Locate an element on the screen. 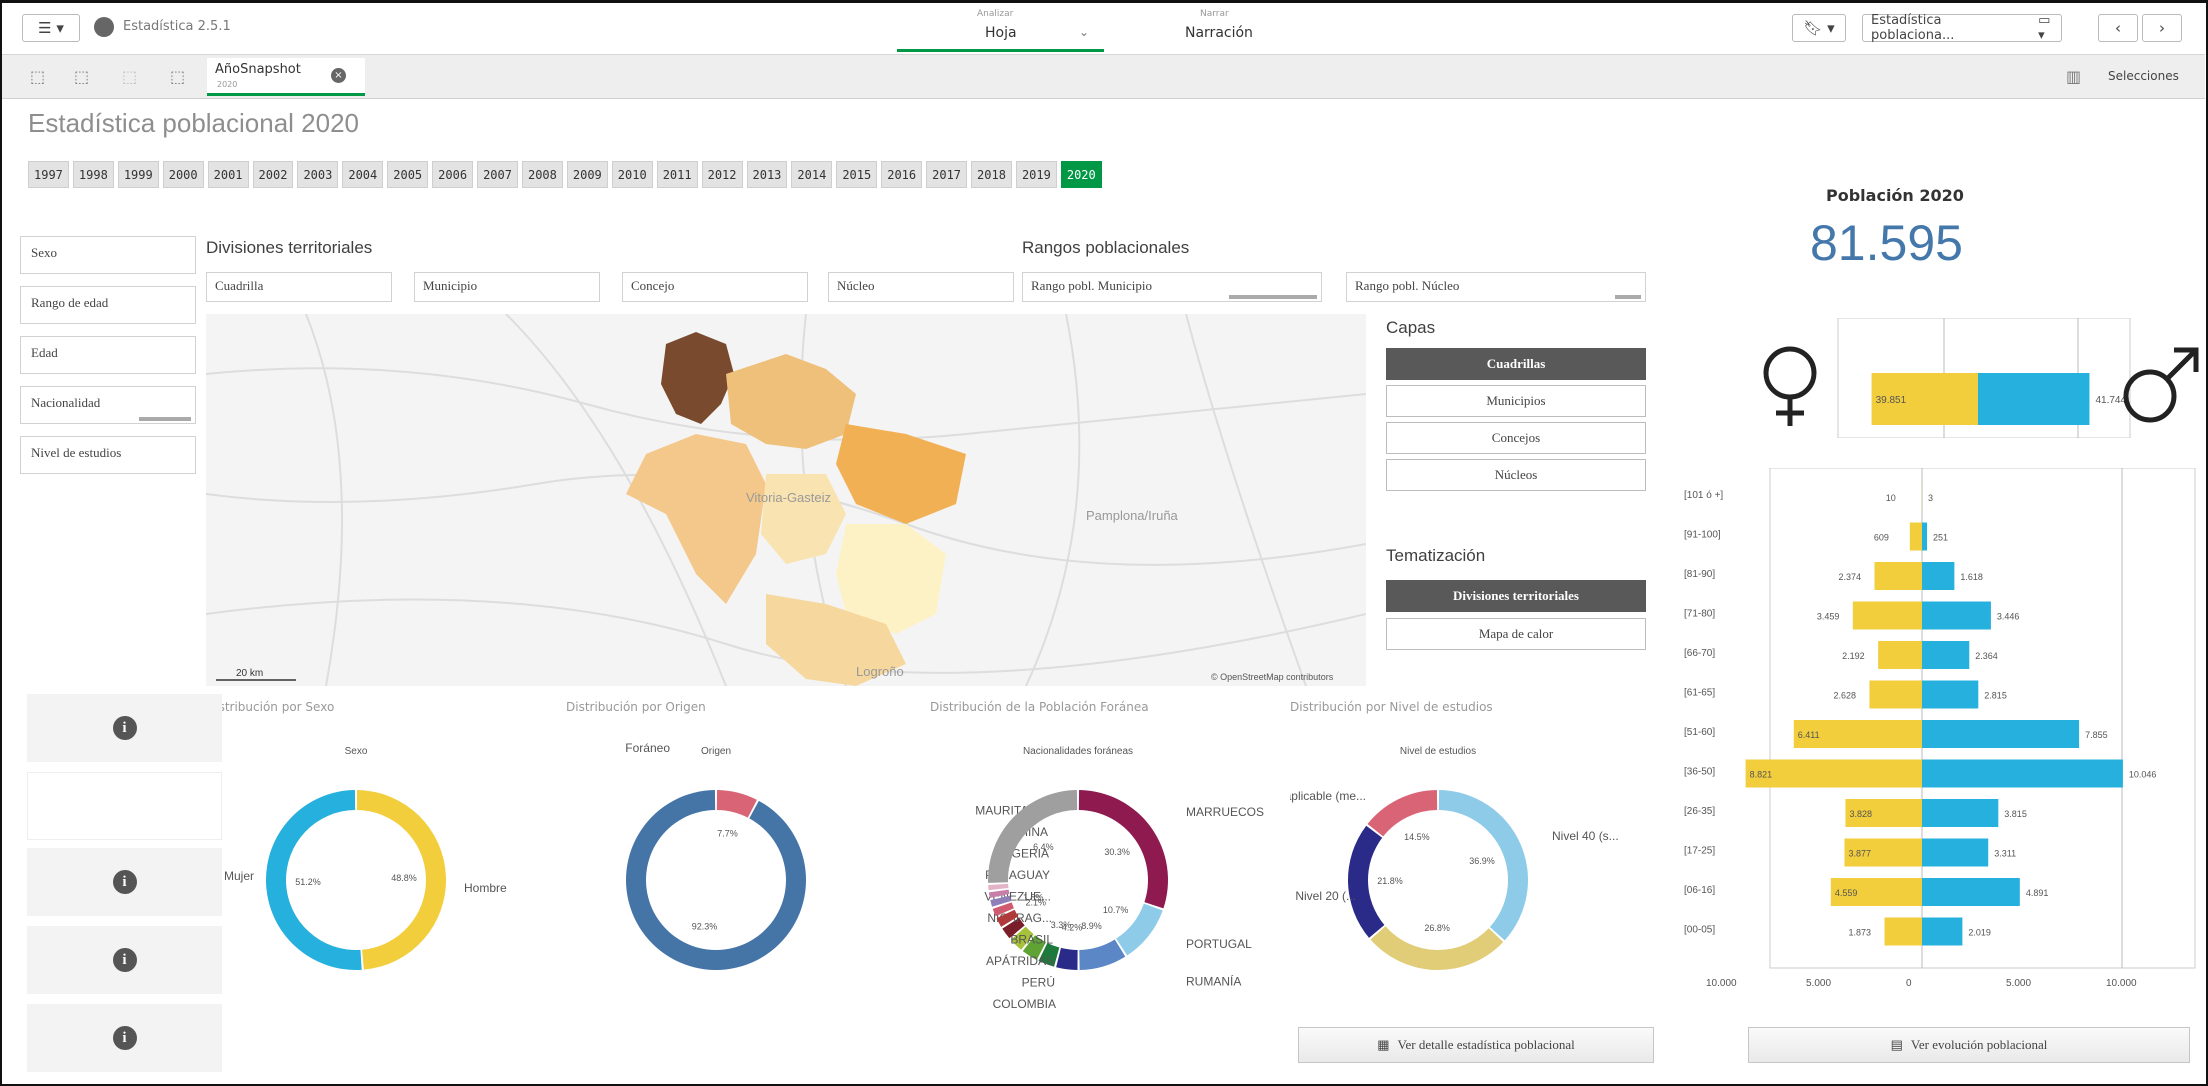 This screenshot has height=1086, width=2208. analyze-tab: Analizar Hoja ⌄ is located at coordinates (1000, 27).